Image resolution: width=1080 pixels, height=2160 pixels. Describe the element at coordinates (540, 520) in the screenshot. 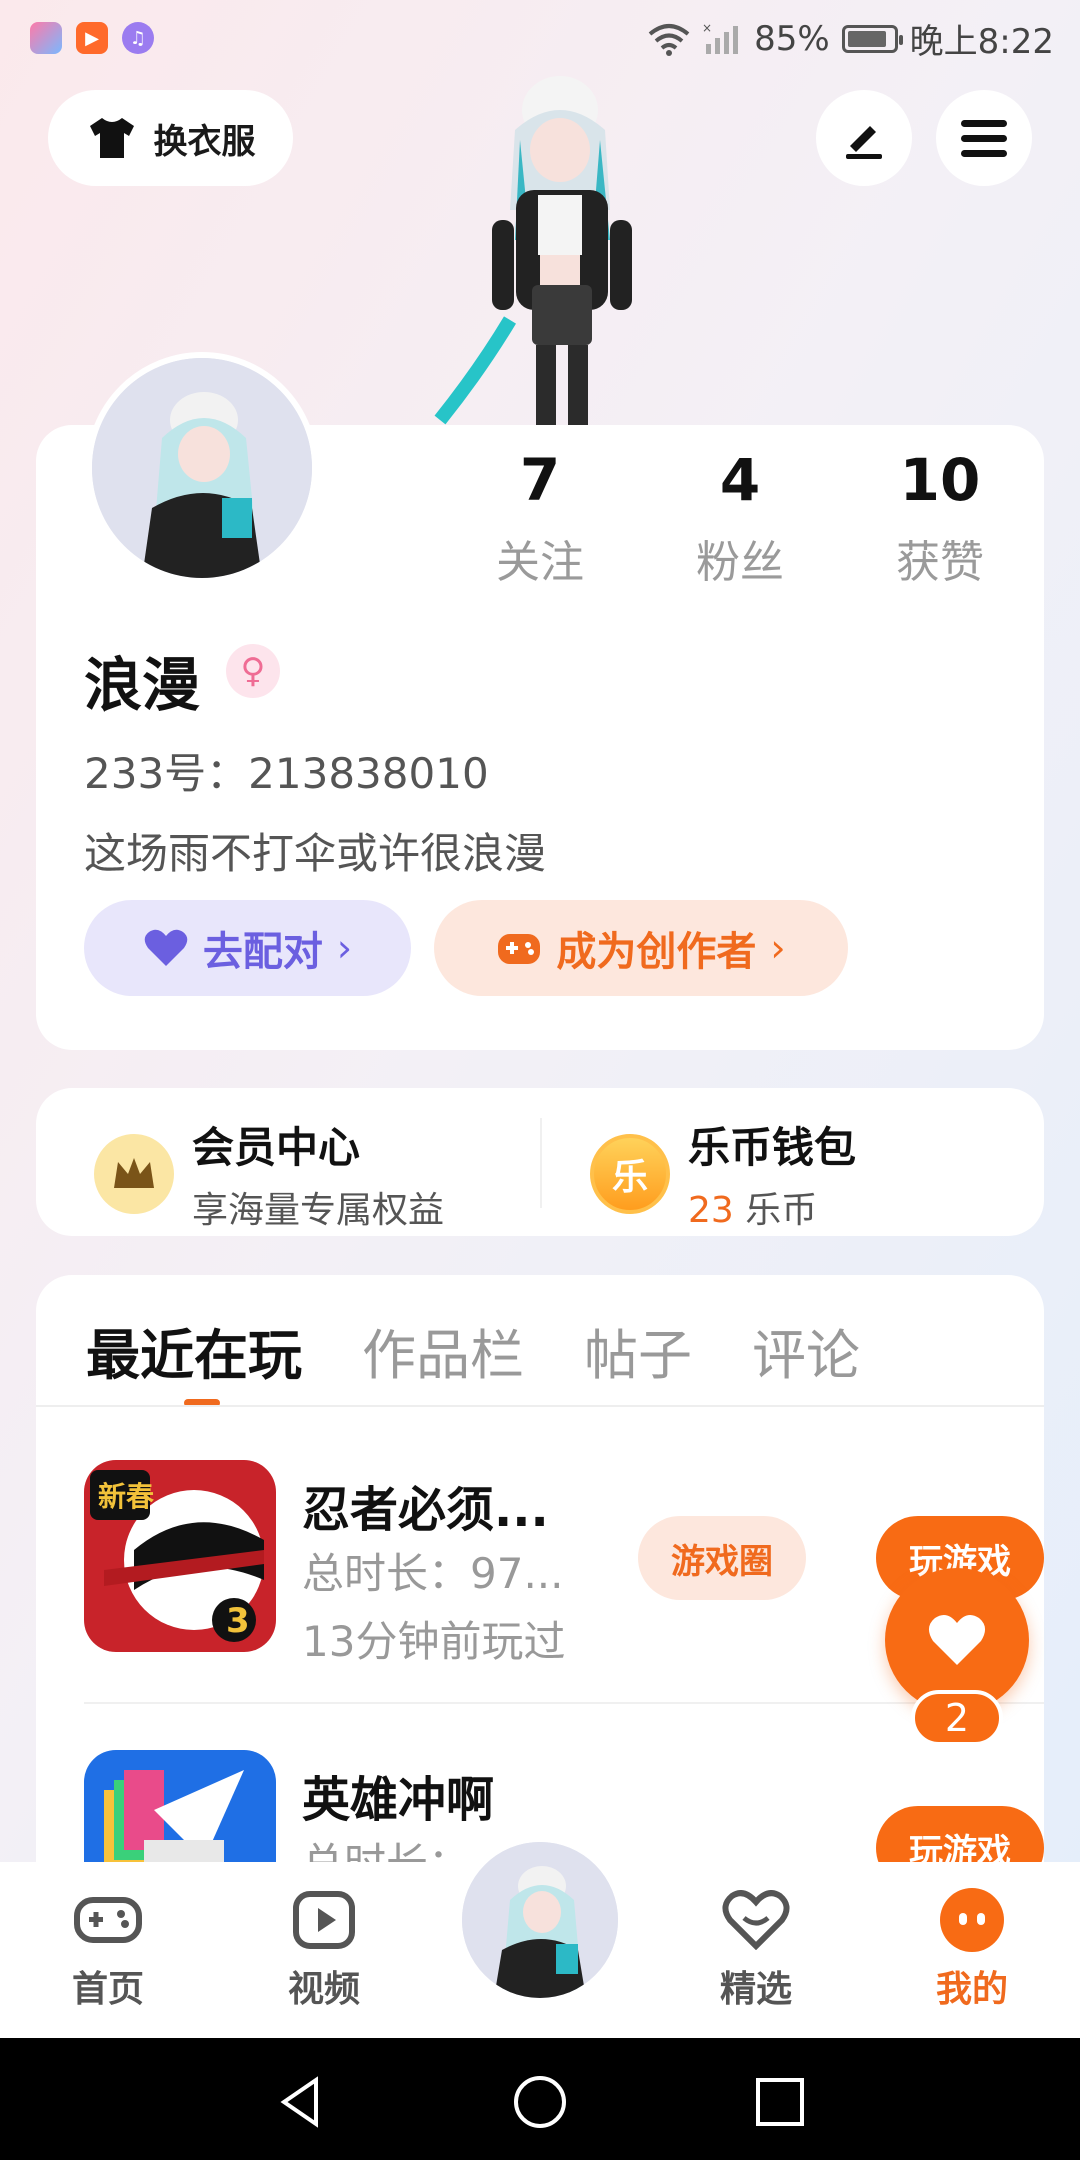

I see `stat-following: 7 关注` at that location.